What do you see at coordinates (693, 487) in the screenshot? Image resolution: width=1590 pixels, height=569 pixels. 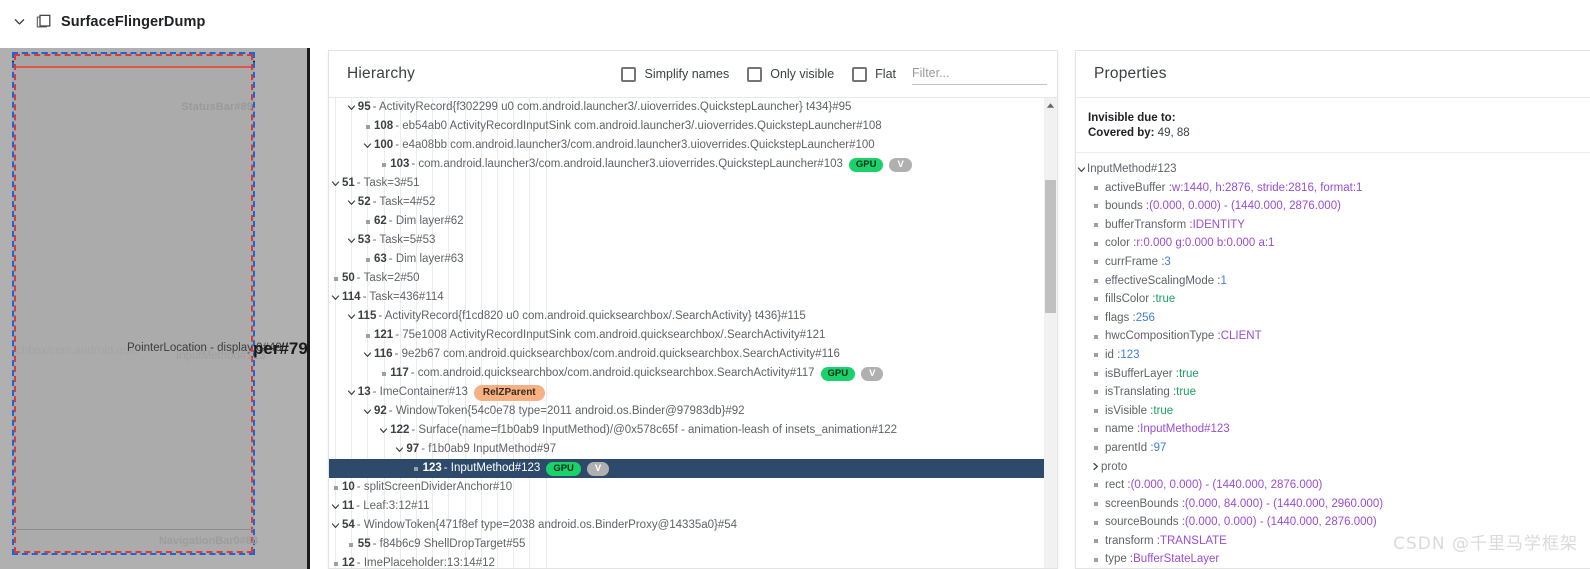 I see `tree-row: 10 - splitScreenDividerAnchor#10` at bounding box center [693, 487].